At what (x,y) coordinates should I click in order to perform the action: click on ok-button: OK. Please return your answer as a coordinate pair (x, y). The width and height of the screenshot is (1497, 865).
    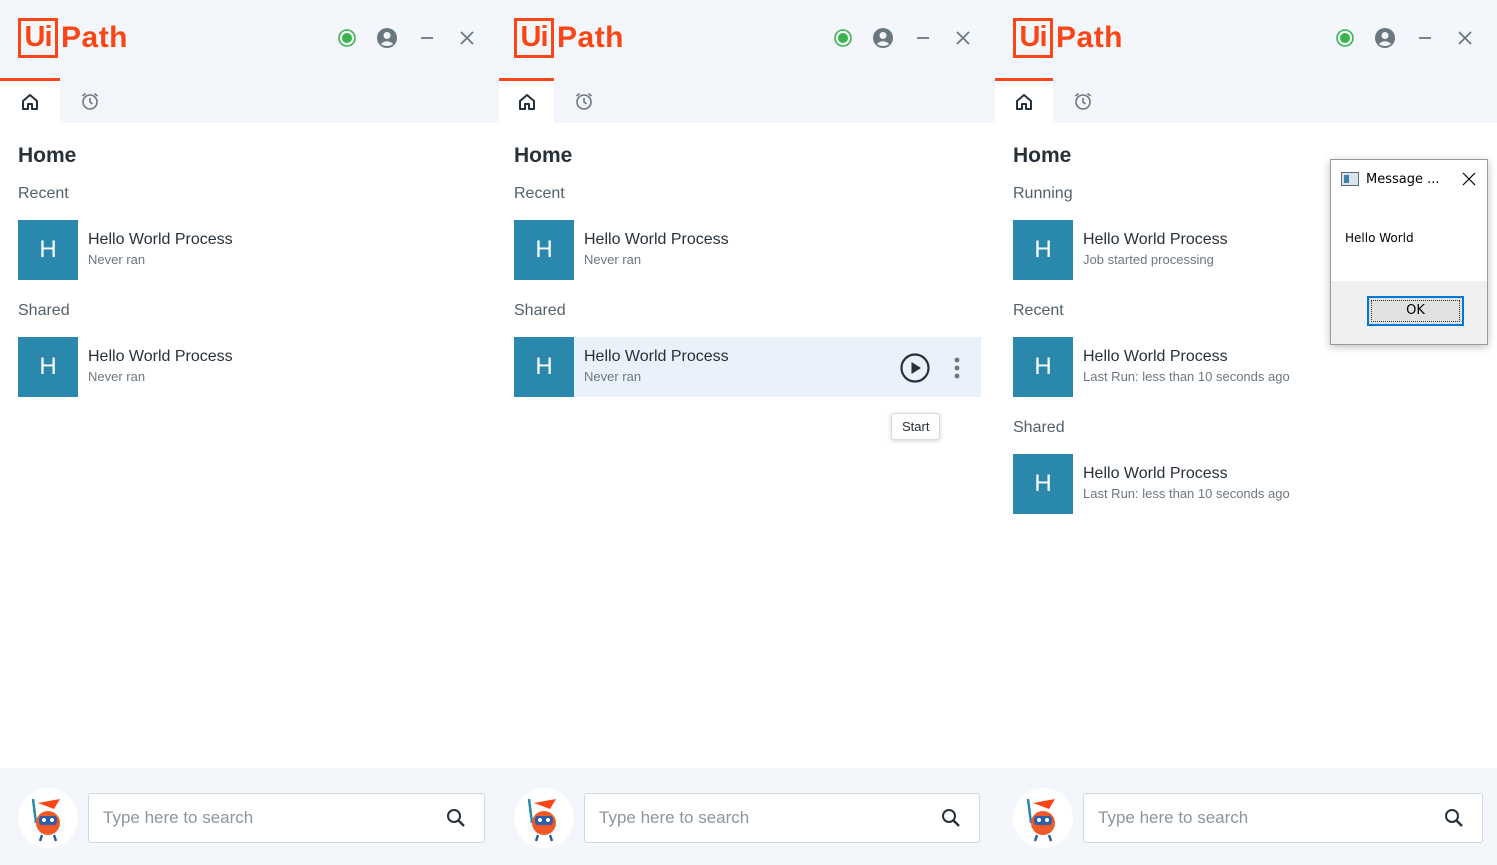
    Looking at the image, I should click on (1415, 311).